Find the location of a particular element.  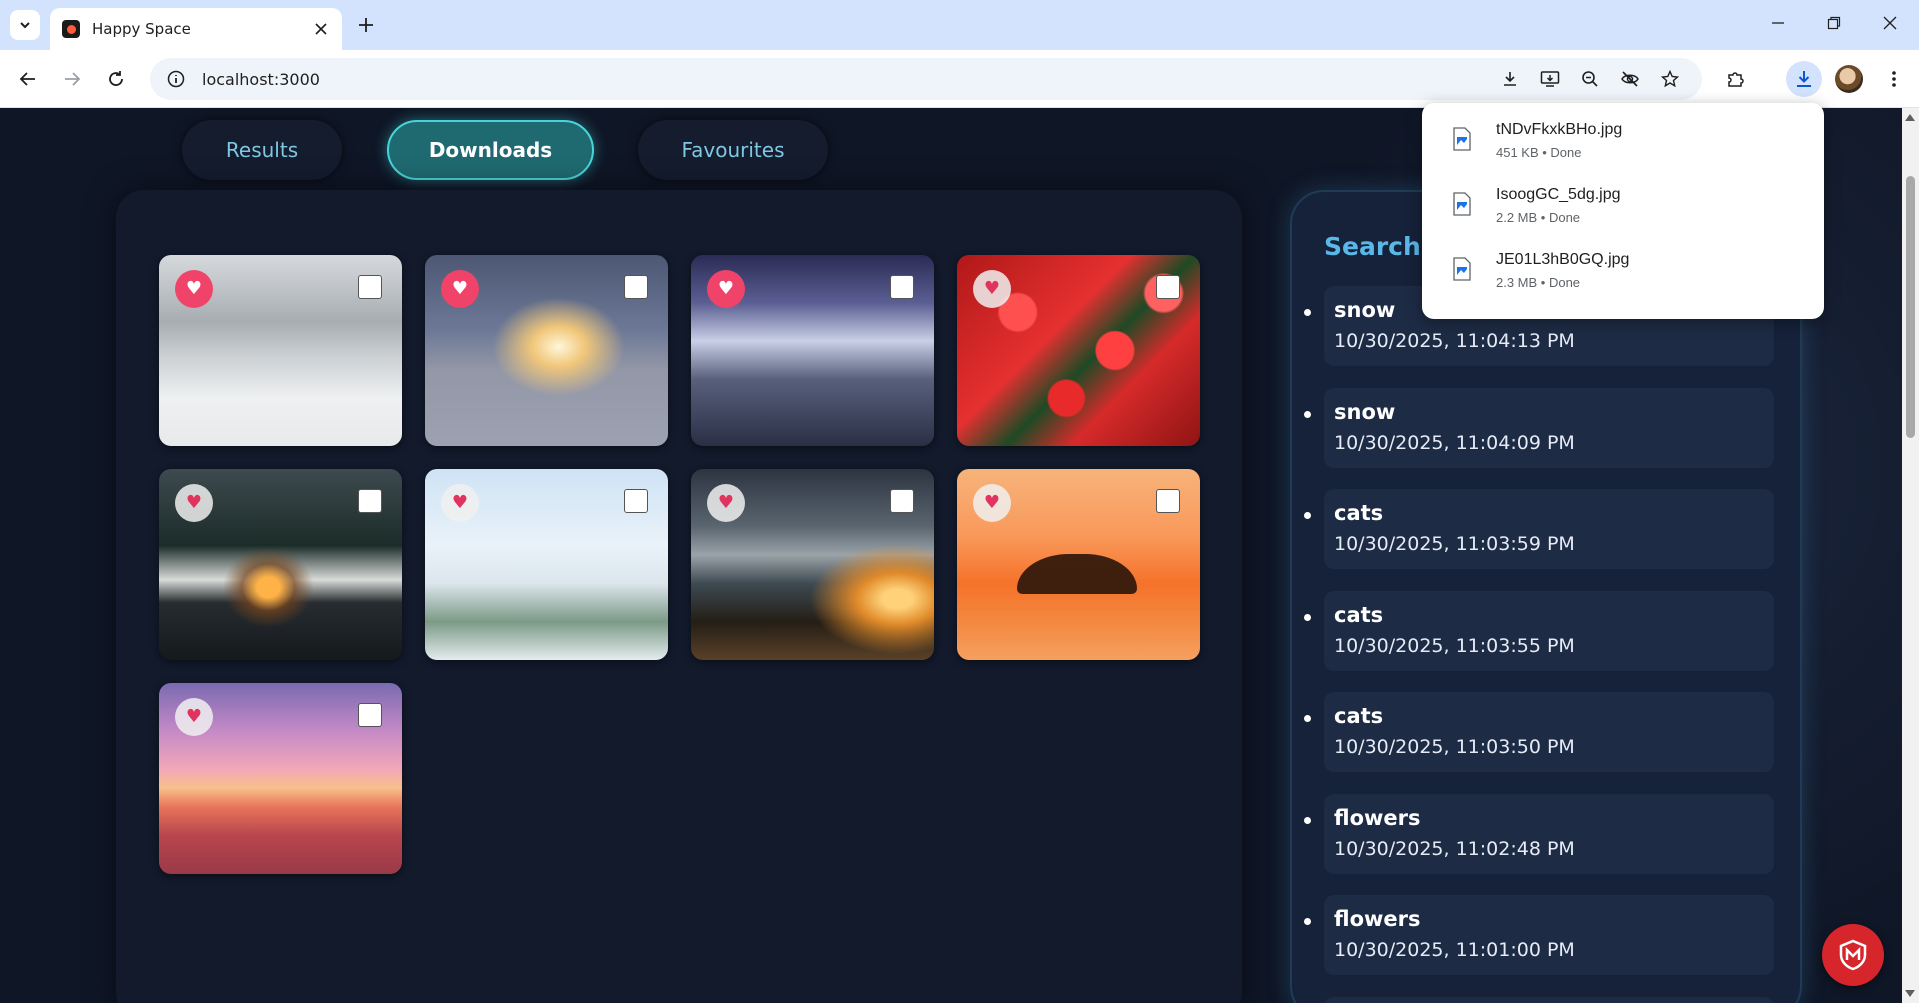

scroll-down-arrow-icon is located at coordinates (1910, 993).